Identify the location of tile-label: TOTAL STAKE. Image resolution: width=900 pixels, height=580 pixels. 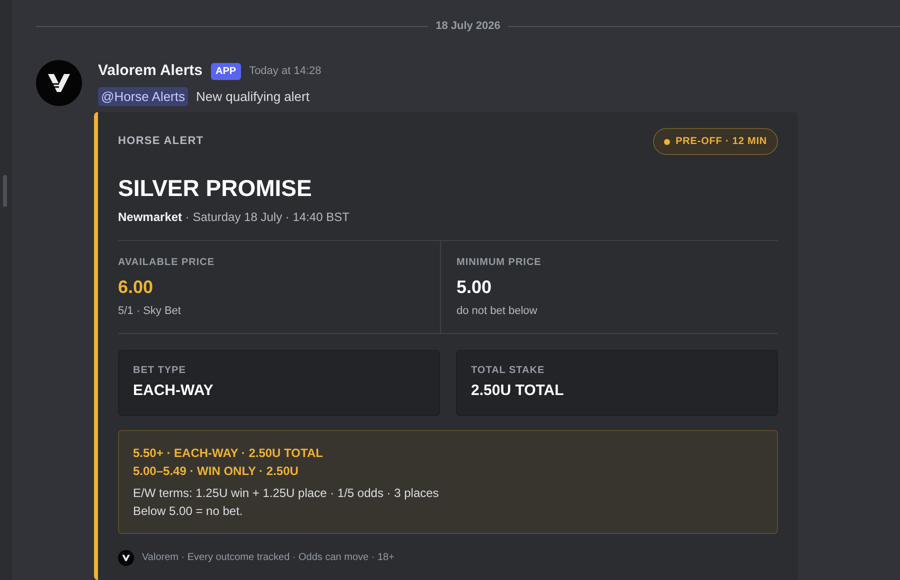
(508, 371).